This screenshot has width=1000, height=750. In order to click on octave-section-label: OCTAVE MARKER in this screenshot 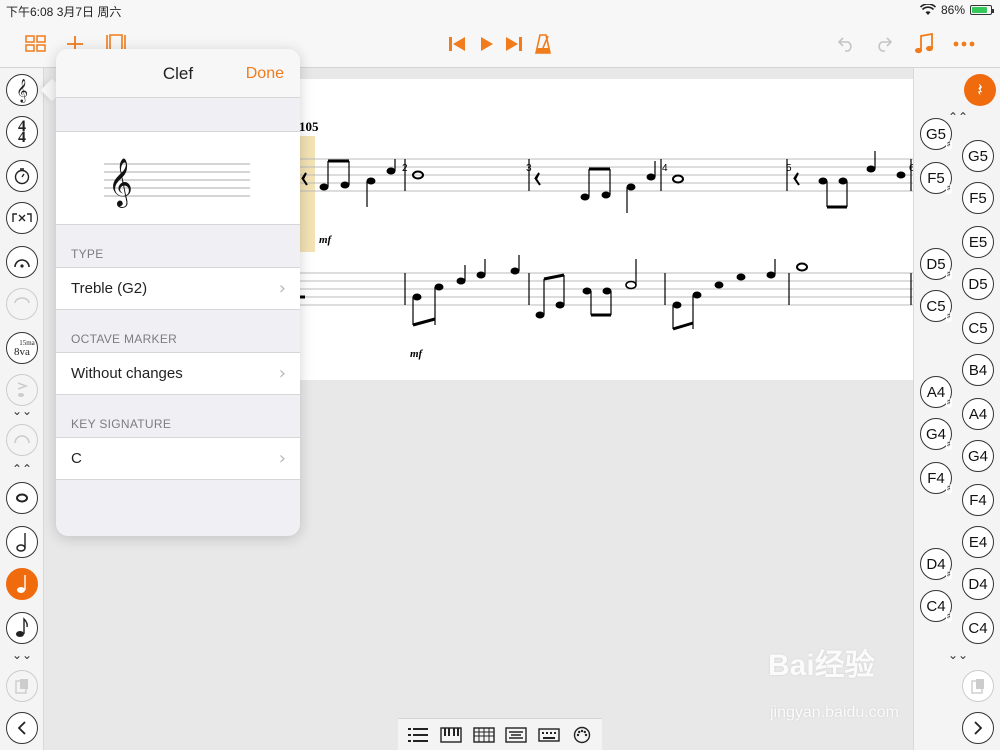, I will do `click(124, 339)`.